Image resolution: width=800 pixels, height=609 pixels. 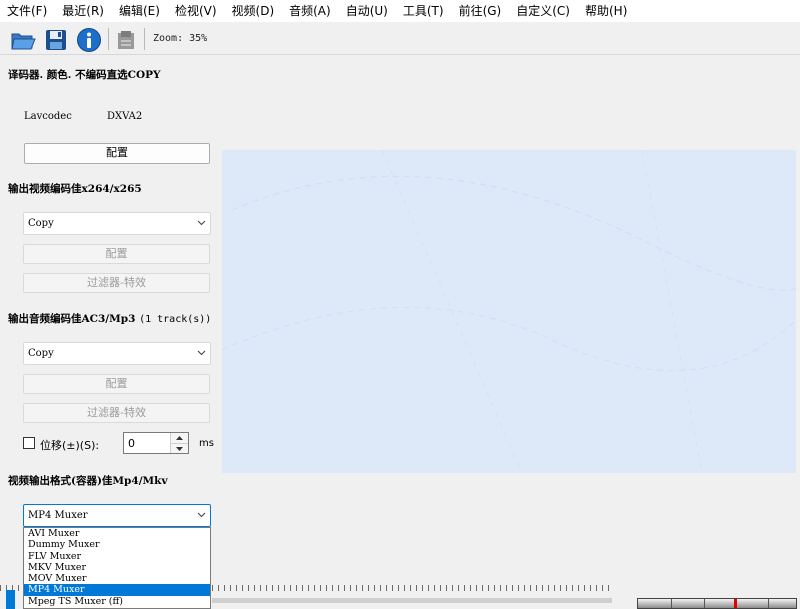 What do you see at coordinates (179, 448) in the screenshot?
I see `spin-down-icon` at bounding box center [179, 448].